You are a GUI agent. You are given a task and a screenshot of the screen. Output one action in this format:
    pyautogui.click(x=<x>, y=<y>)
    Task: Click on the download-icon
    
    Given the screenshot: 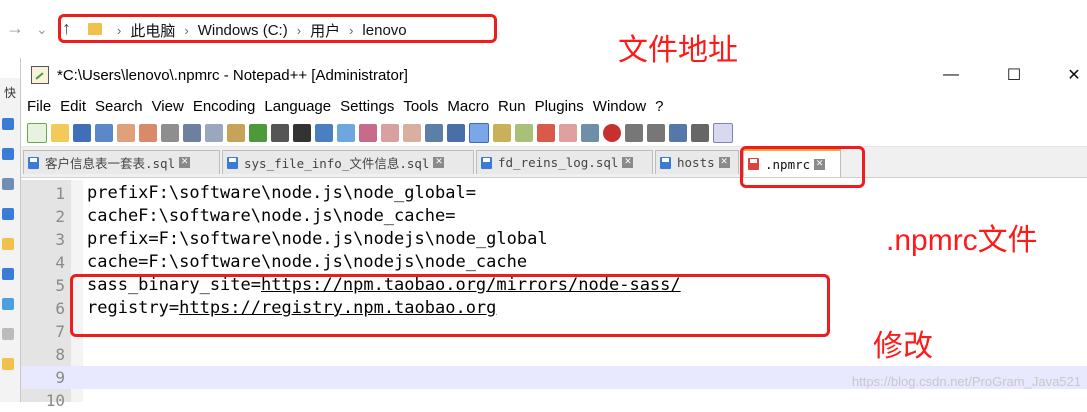 What is the action you would take?
    pyautogui.click(x=8, y=154)
    